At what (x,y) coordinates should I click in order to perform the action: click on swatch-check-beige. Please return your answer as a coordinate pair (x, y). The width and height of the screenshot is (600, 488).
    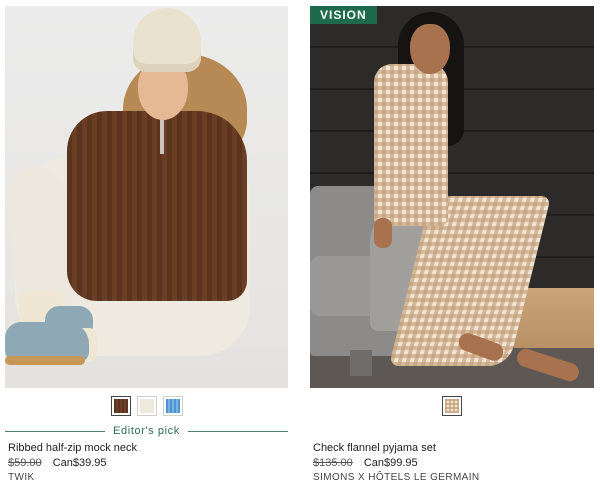
    Looking at the image, I should click on (452, 406).